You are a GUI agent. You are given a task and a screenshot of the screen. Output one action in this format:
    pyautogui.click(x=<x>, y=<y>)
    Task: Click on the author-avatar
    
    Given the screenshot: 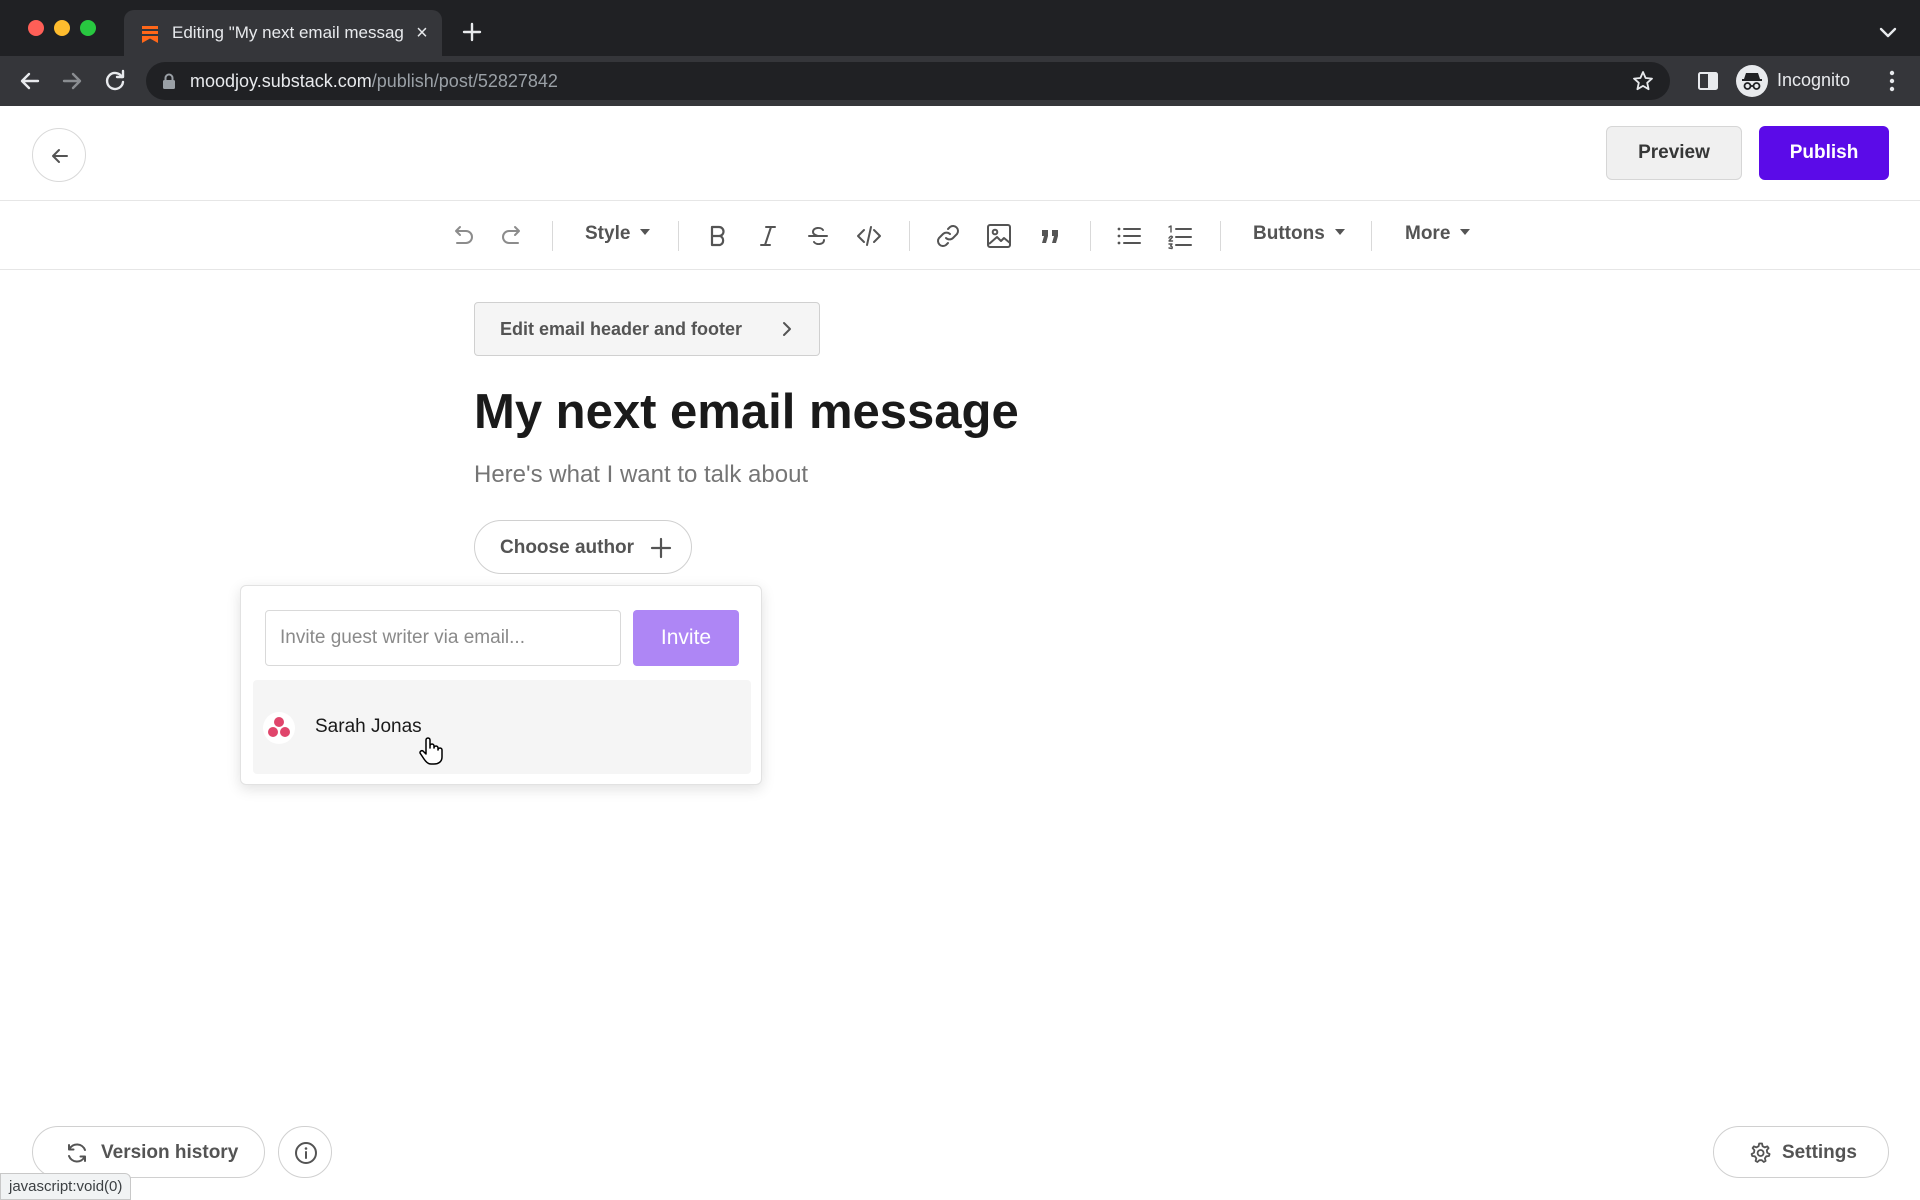 What is the action you would take?
    pyautogui.click(x=279, y=728)
    